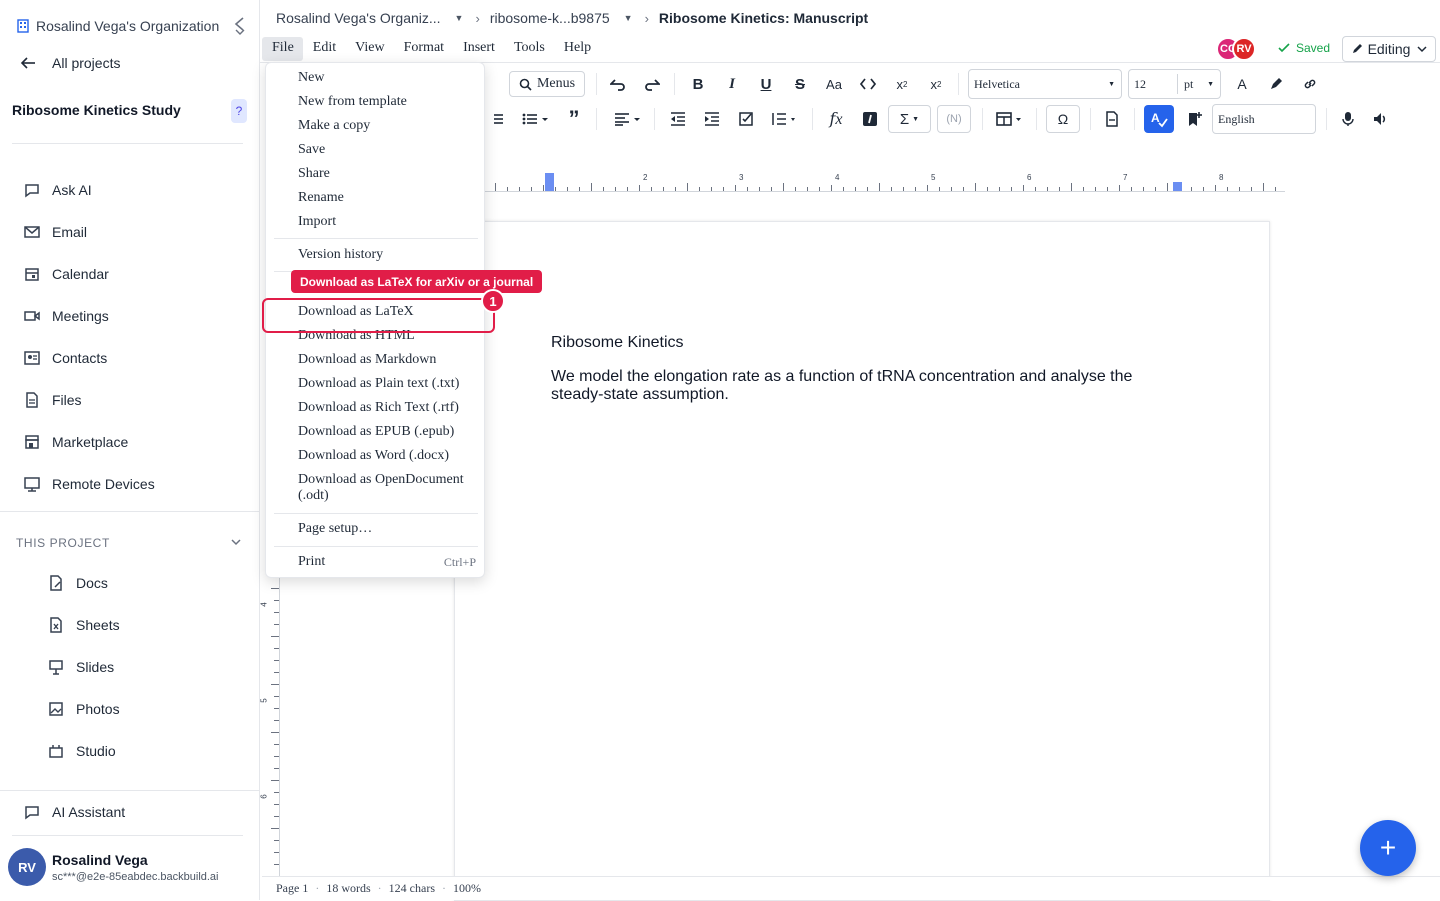 The width and height of the screenshot is (1440, 901). I want to click on spellcheck-icon: A, so click(1159, 119).